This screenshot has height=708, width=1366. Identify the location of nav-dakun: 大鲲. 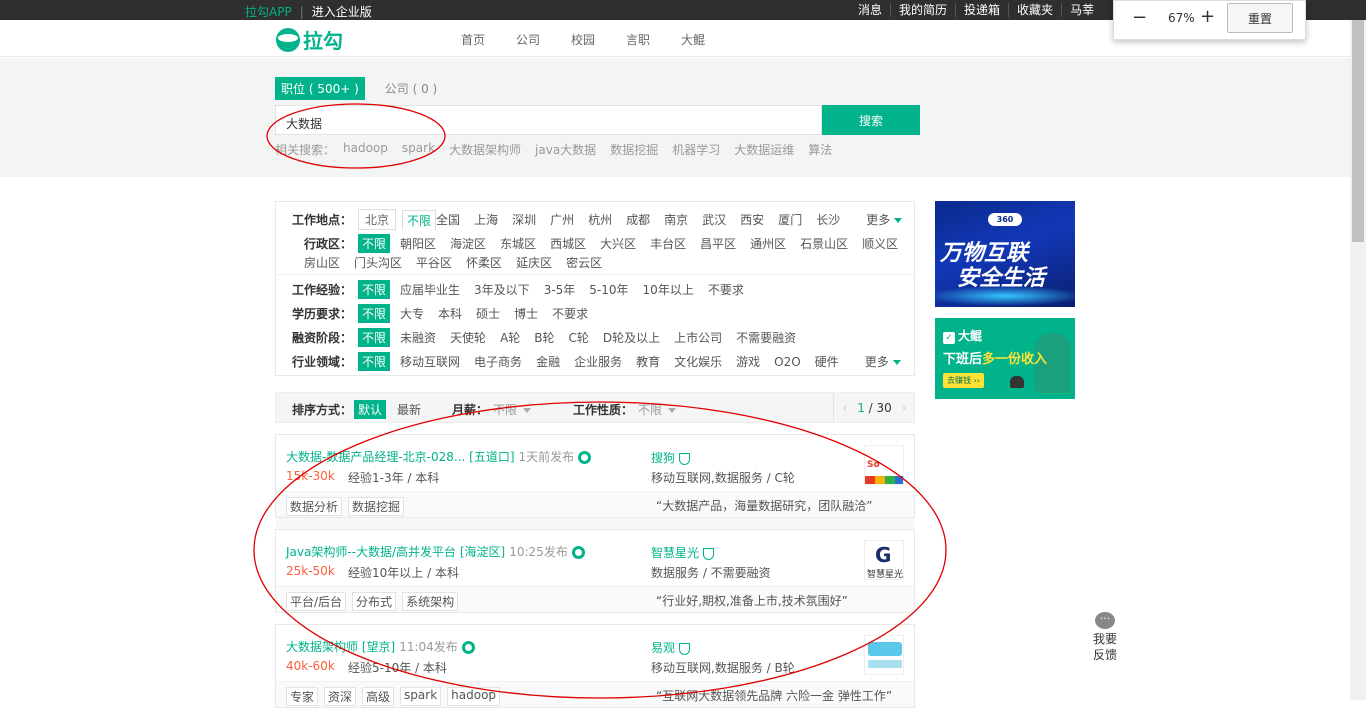
(708, 39).